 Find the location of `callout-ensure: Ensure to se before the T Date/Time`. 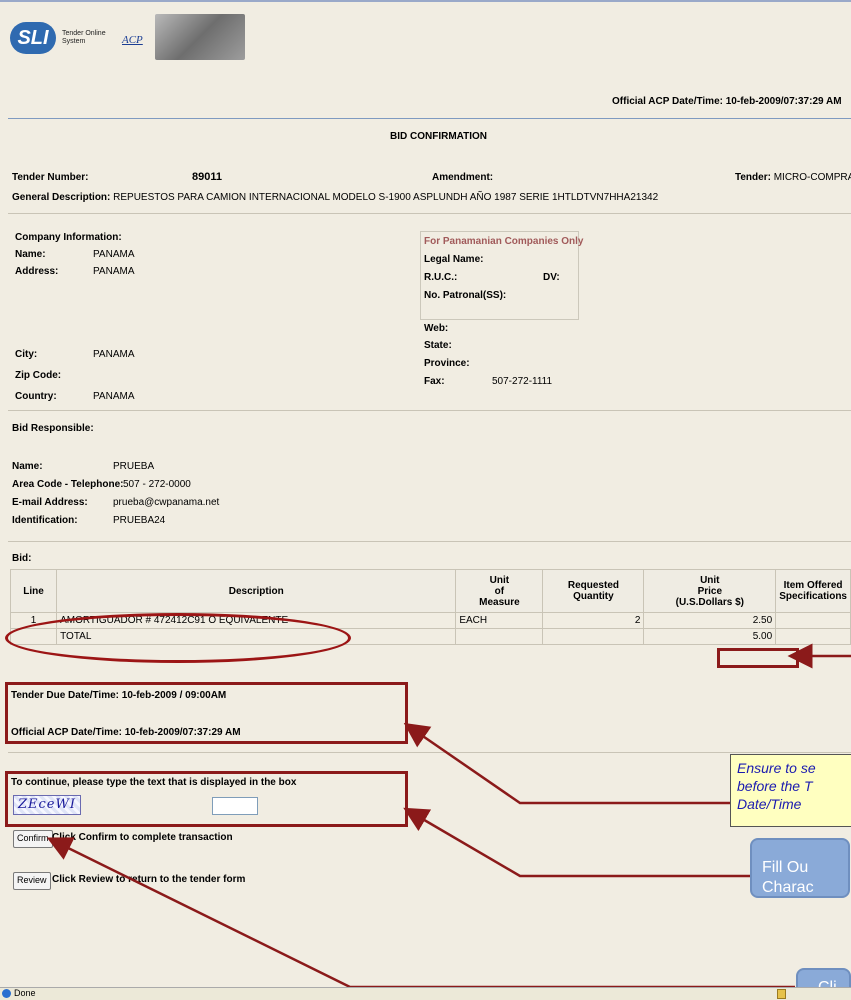

callout-ensure: Ensure to se before the T Date/Time is located at coordinates (790, 790).